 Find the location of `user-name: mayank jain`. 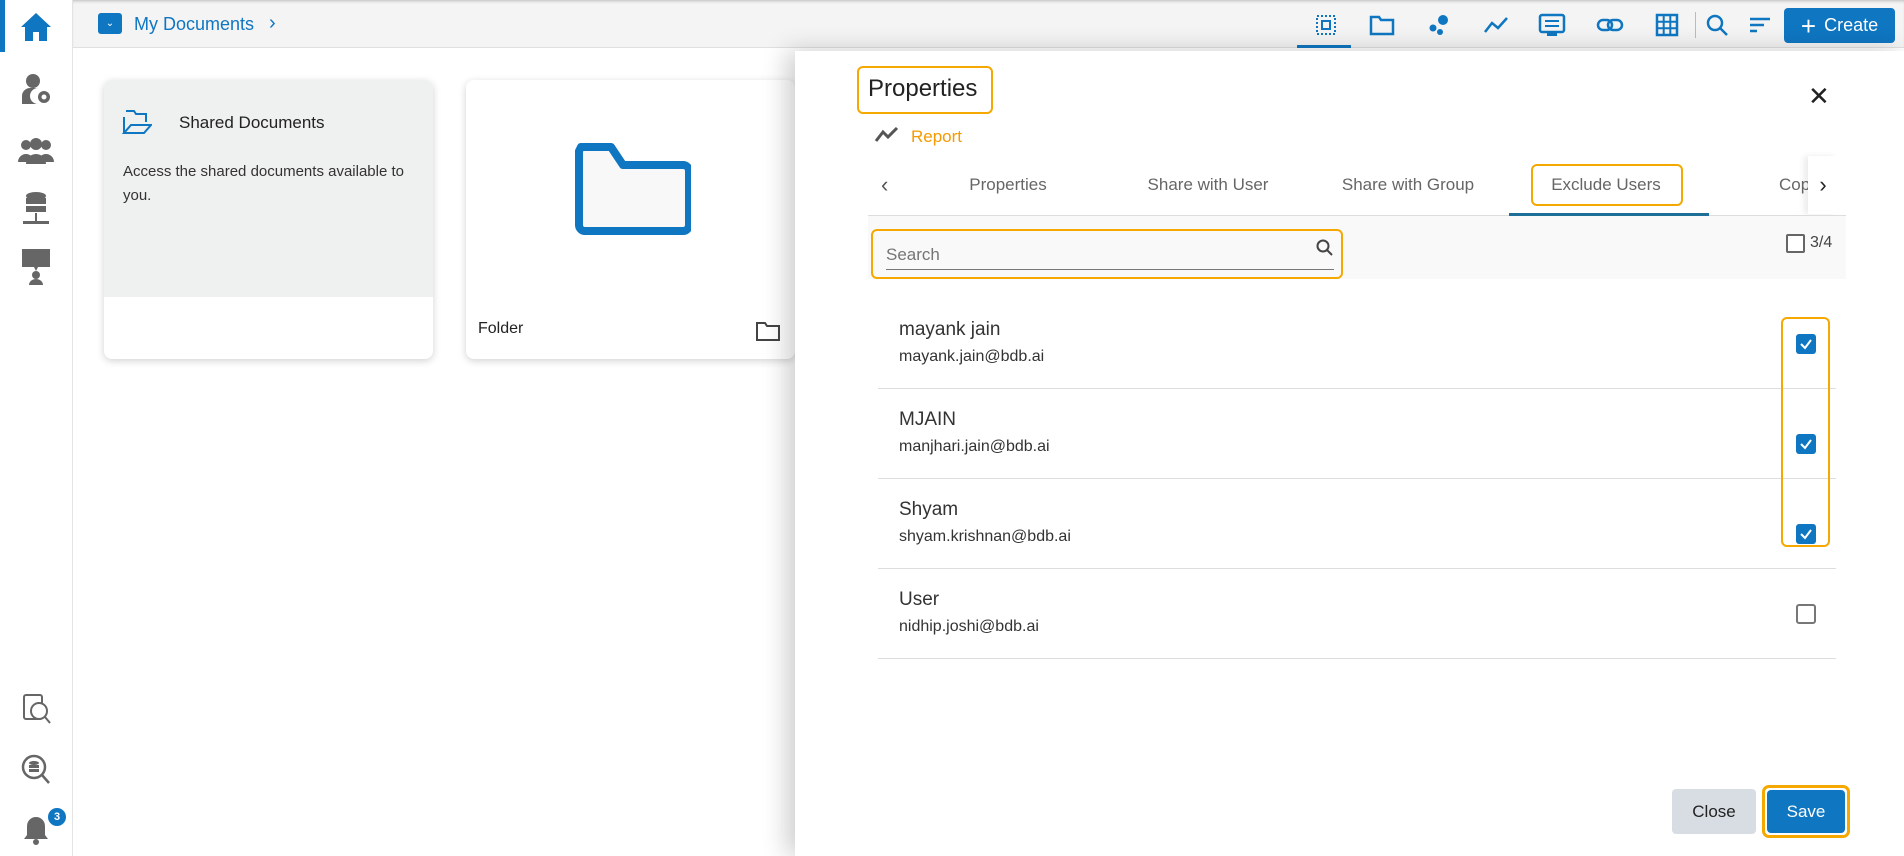

user-name: mayank jain is located at coordinates (950, 329).